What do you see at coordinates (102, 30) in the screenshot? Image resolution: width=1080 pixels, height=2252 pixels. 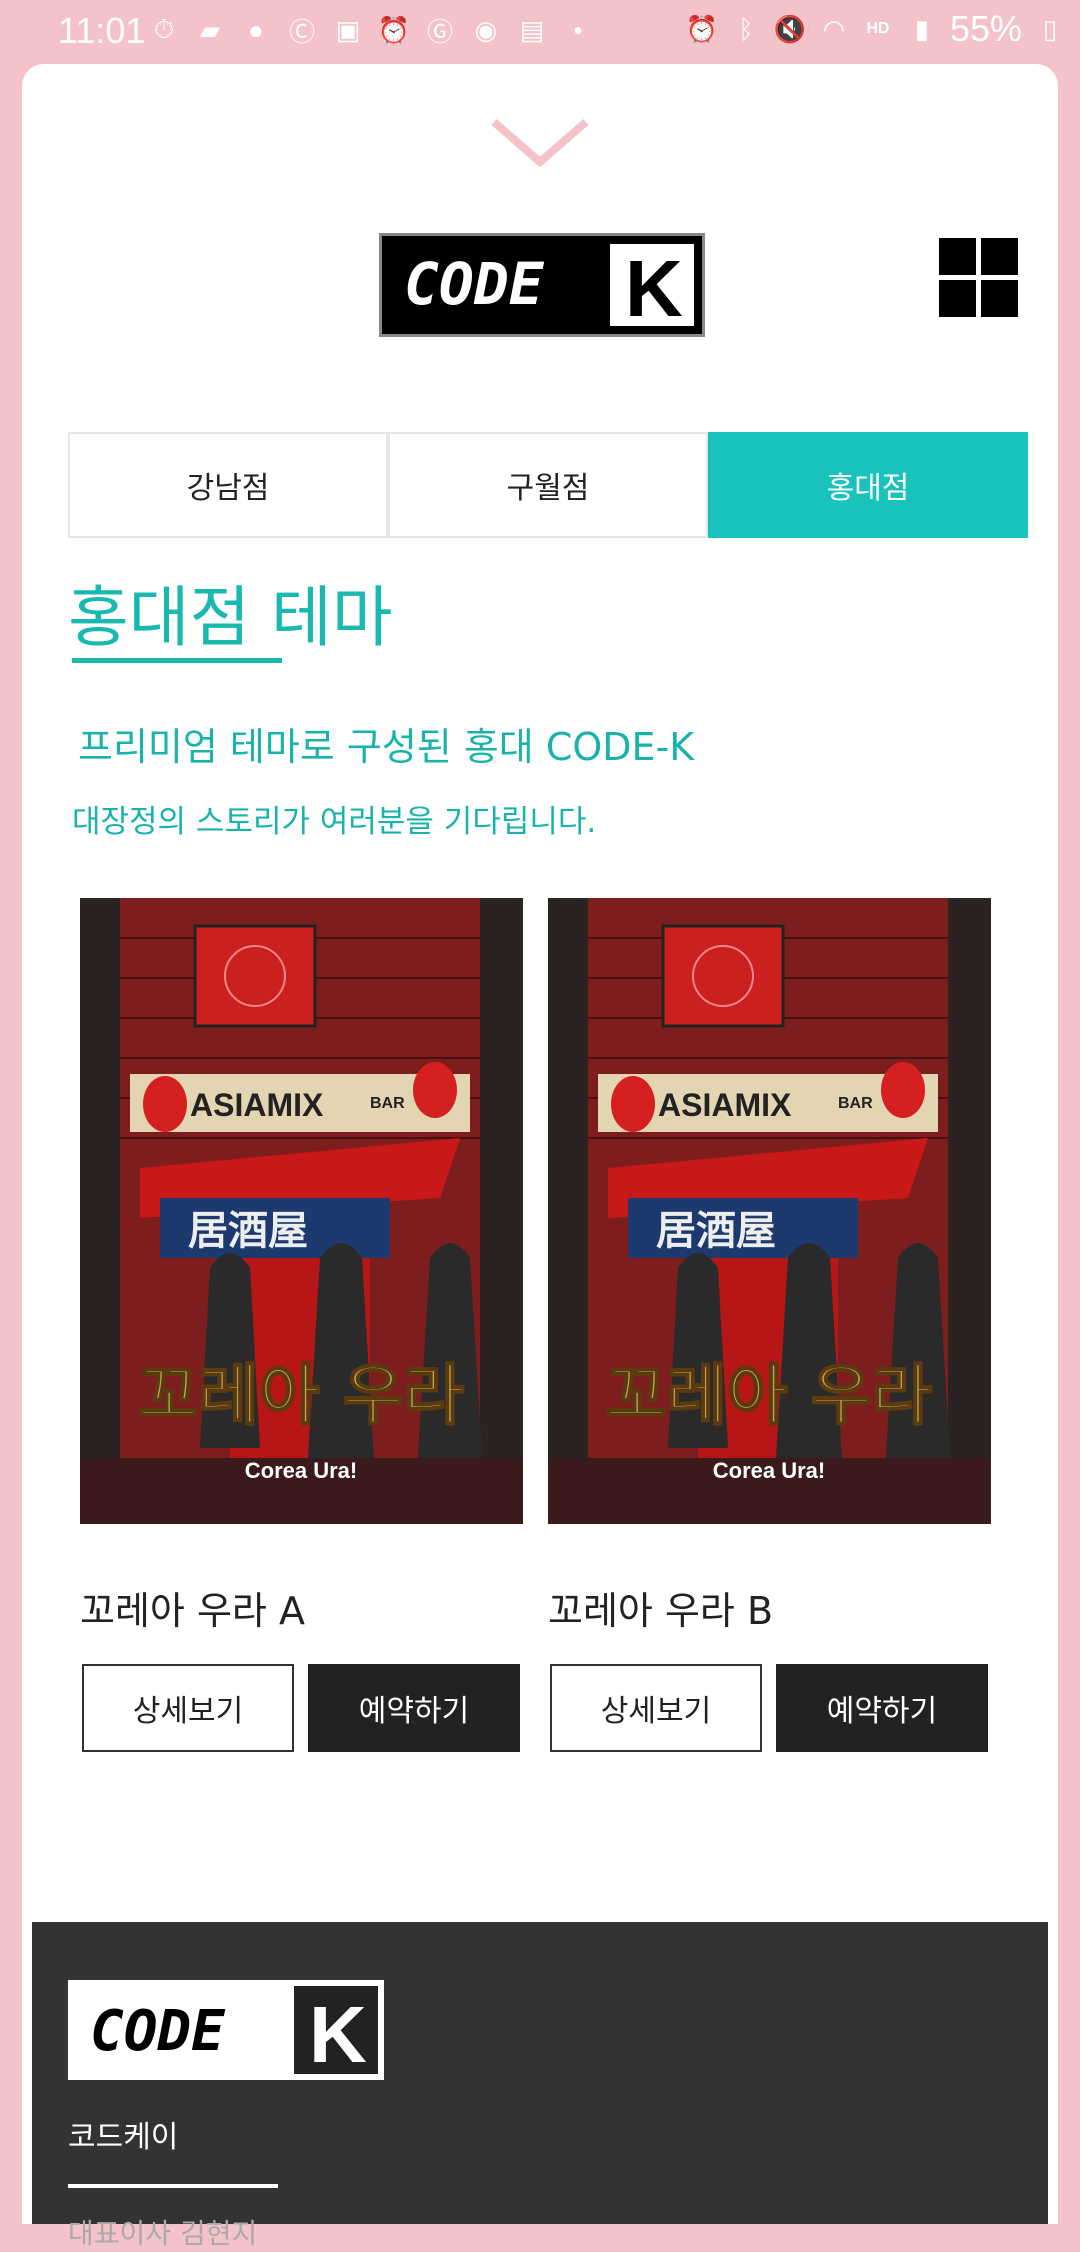 I see `status-time: 11:01` at bounding box center [102, 30].